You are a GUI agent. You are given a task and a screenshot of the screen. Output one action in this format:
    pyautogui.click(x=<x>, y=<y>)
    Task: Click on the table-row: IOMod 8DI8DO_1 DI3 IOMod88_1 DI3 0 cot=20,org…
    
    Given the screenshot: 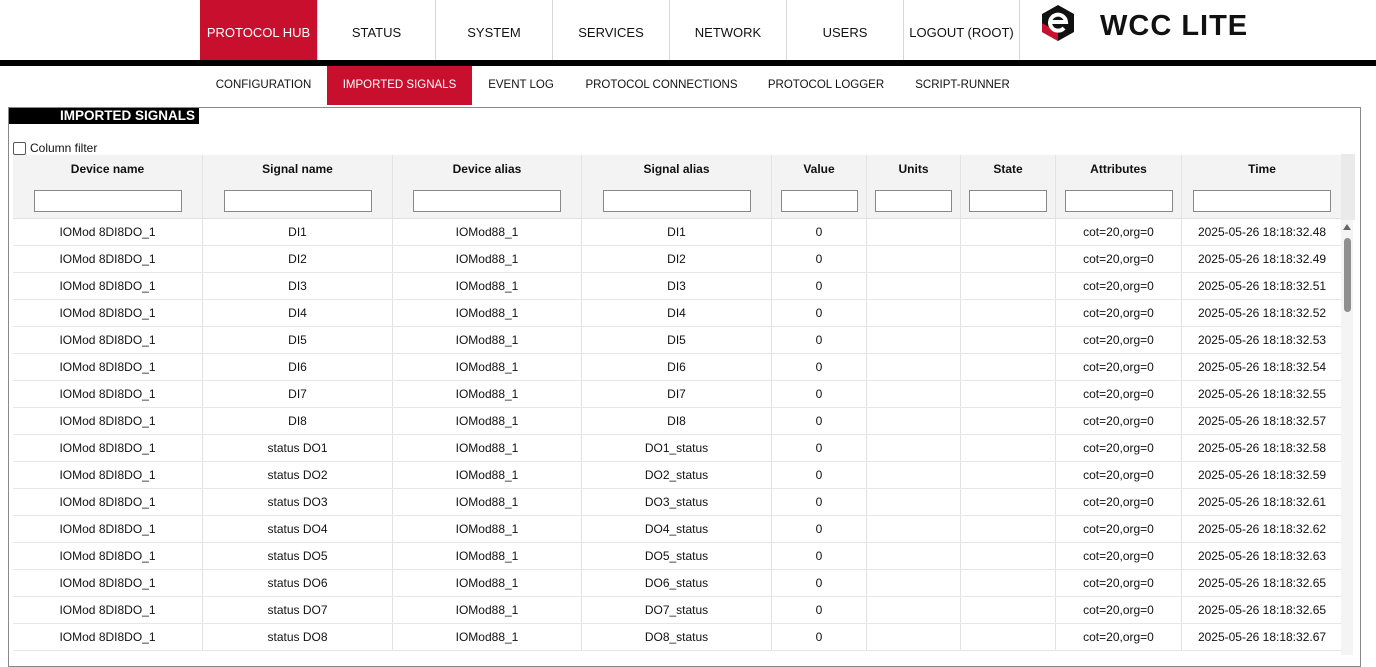 What is the action you would take?
    pyautogui.click(x=677, y=286)
    